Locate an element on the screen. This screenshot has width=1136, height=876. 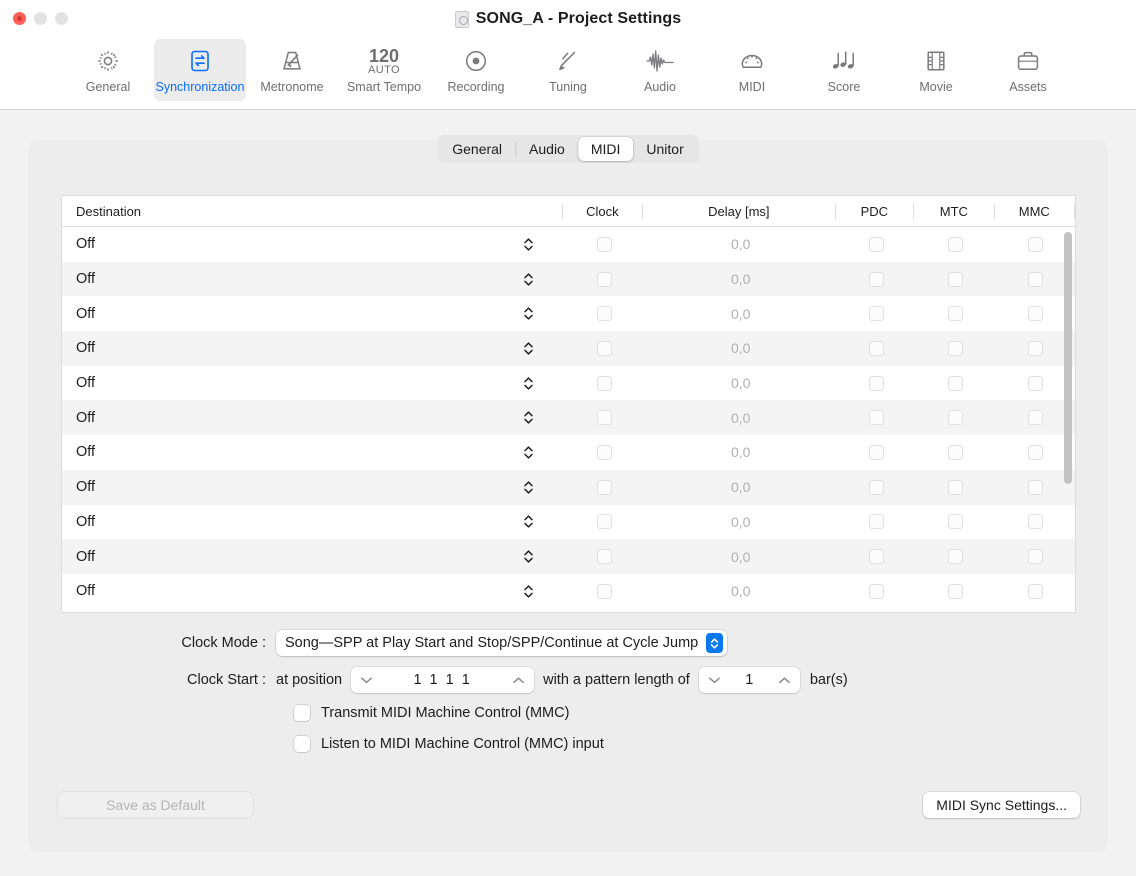
toolbar-item-general: General is located at coordinates (108, 70).